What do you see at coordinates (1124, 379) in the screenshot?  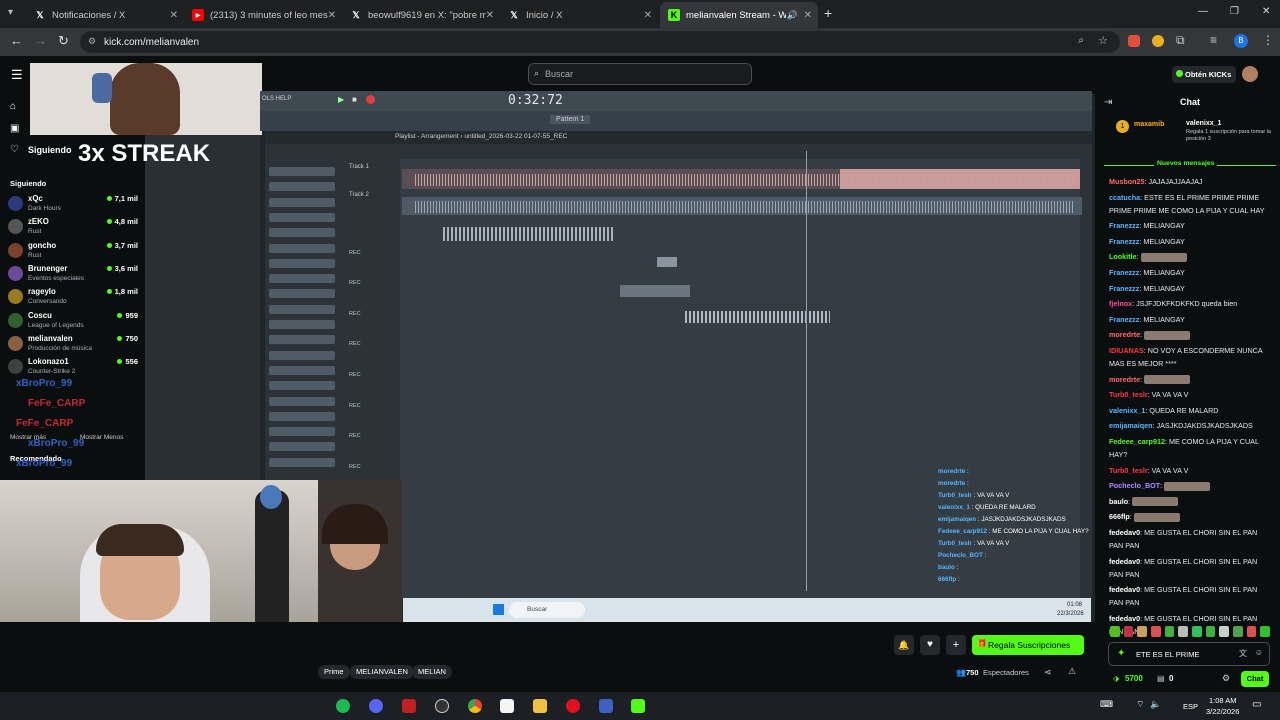 I see `chat-username: moredrte` at bounding box center [1124, 379].